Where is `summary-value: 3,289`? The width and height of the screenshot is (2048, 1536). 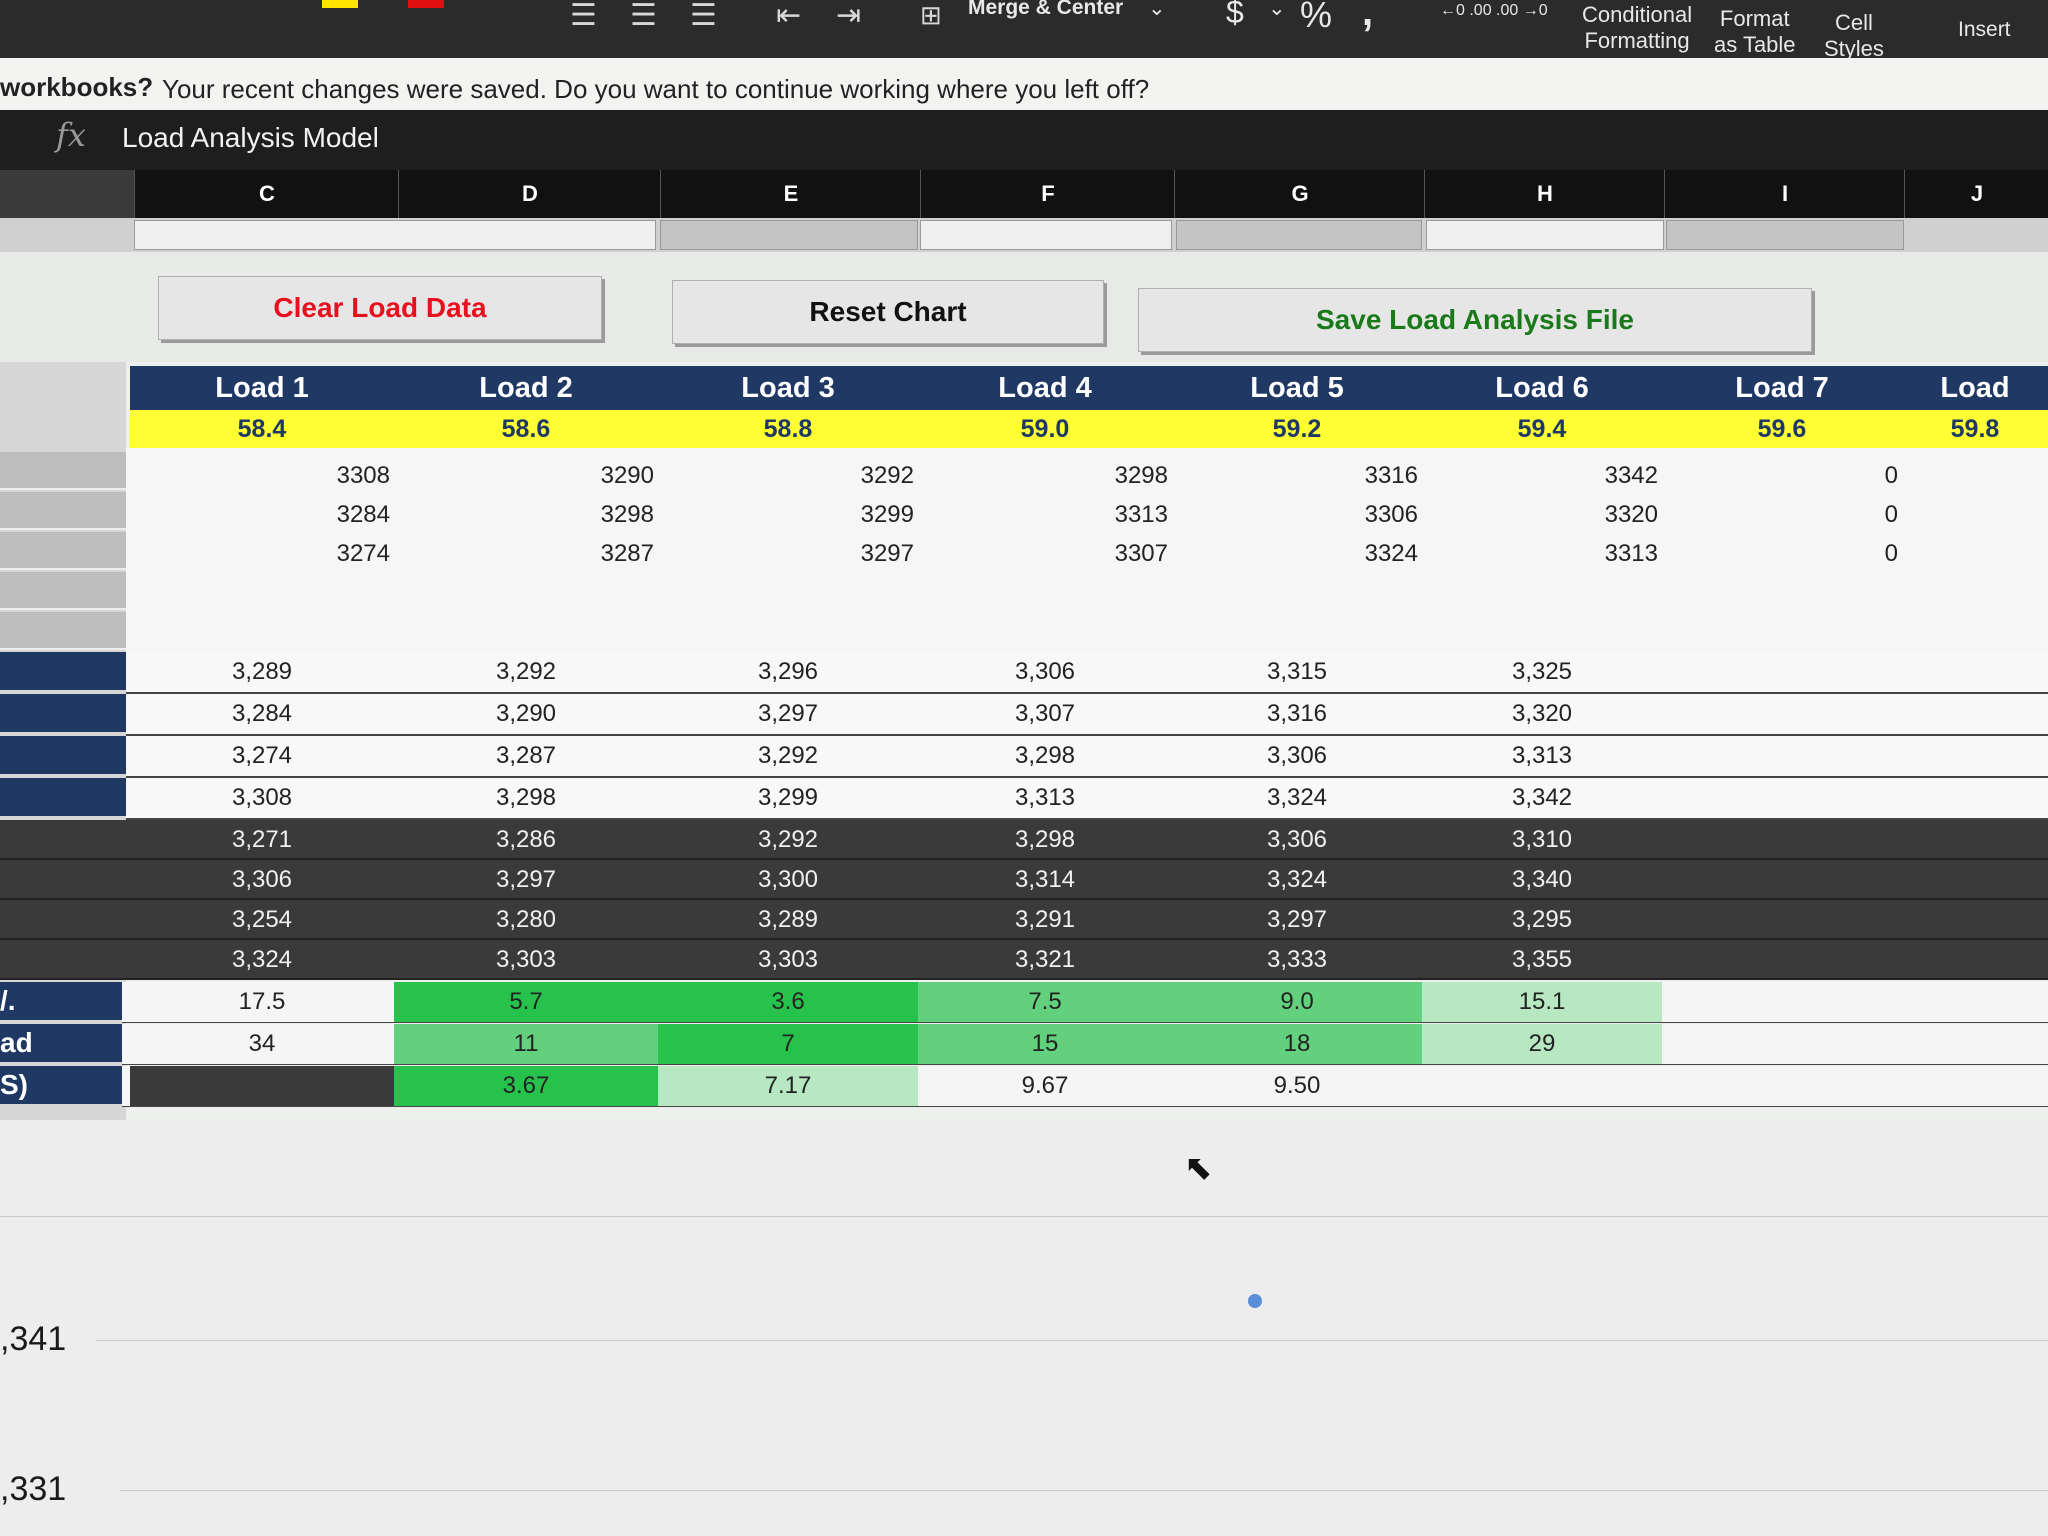
summary-value: 3,289 is located at coordinates (262, 672).